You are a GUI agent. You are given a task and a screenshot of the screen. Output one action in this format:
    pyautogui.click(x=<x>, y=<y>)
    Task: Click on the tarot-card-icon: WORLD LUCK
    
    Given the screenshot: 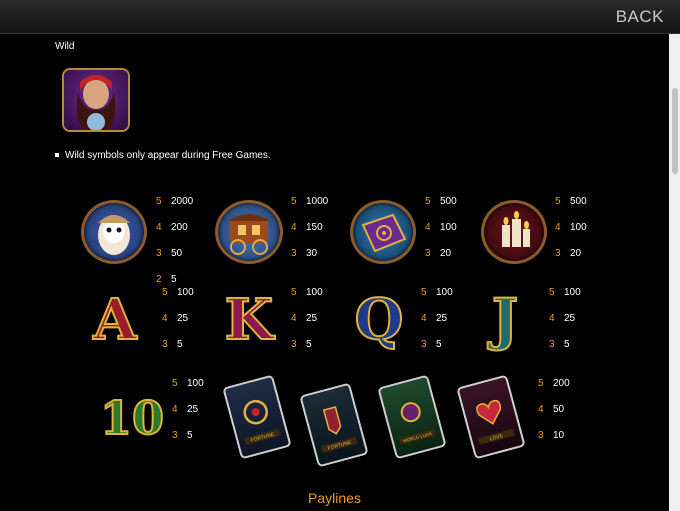 What is the action you would take?
    pyautogui.click(x=412, y=417)
    